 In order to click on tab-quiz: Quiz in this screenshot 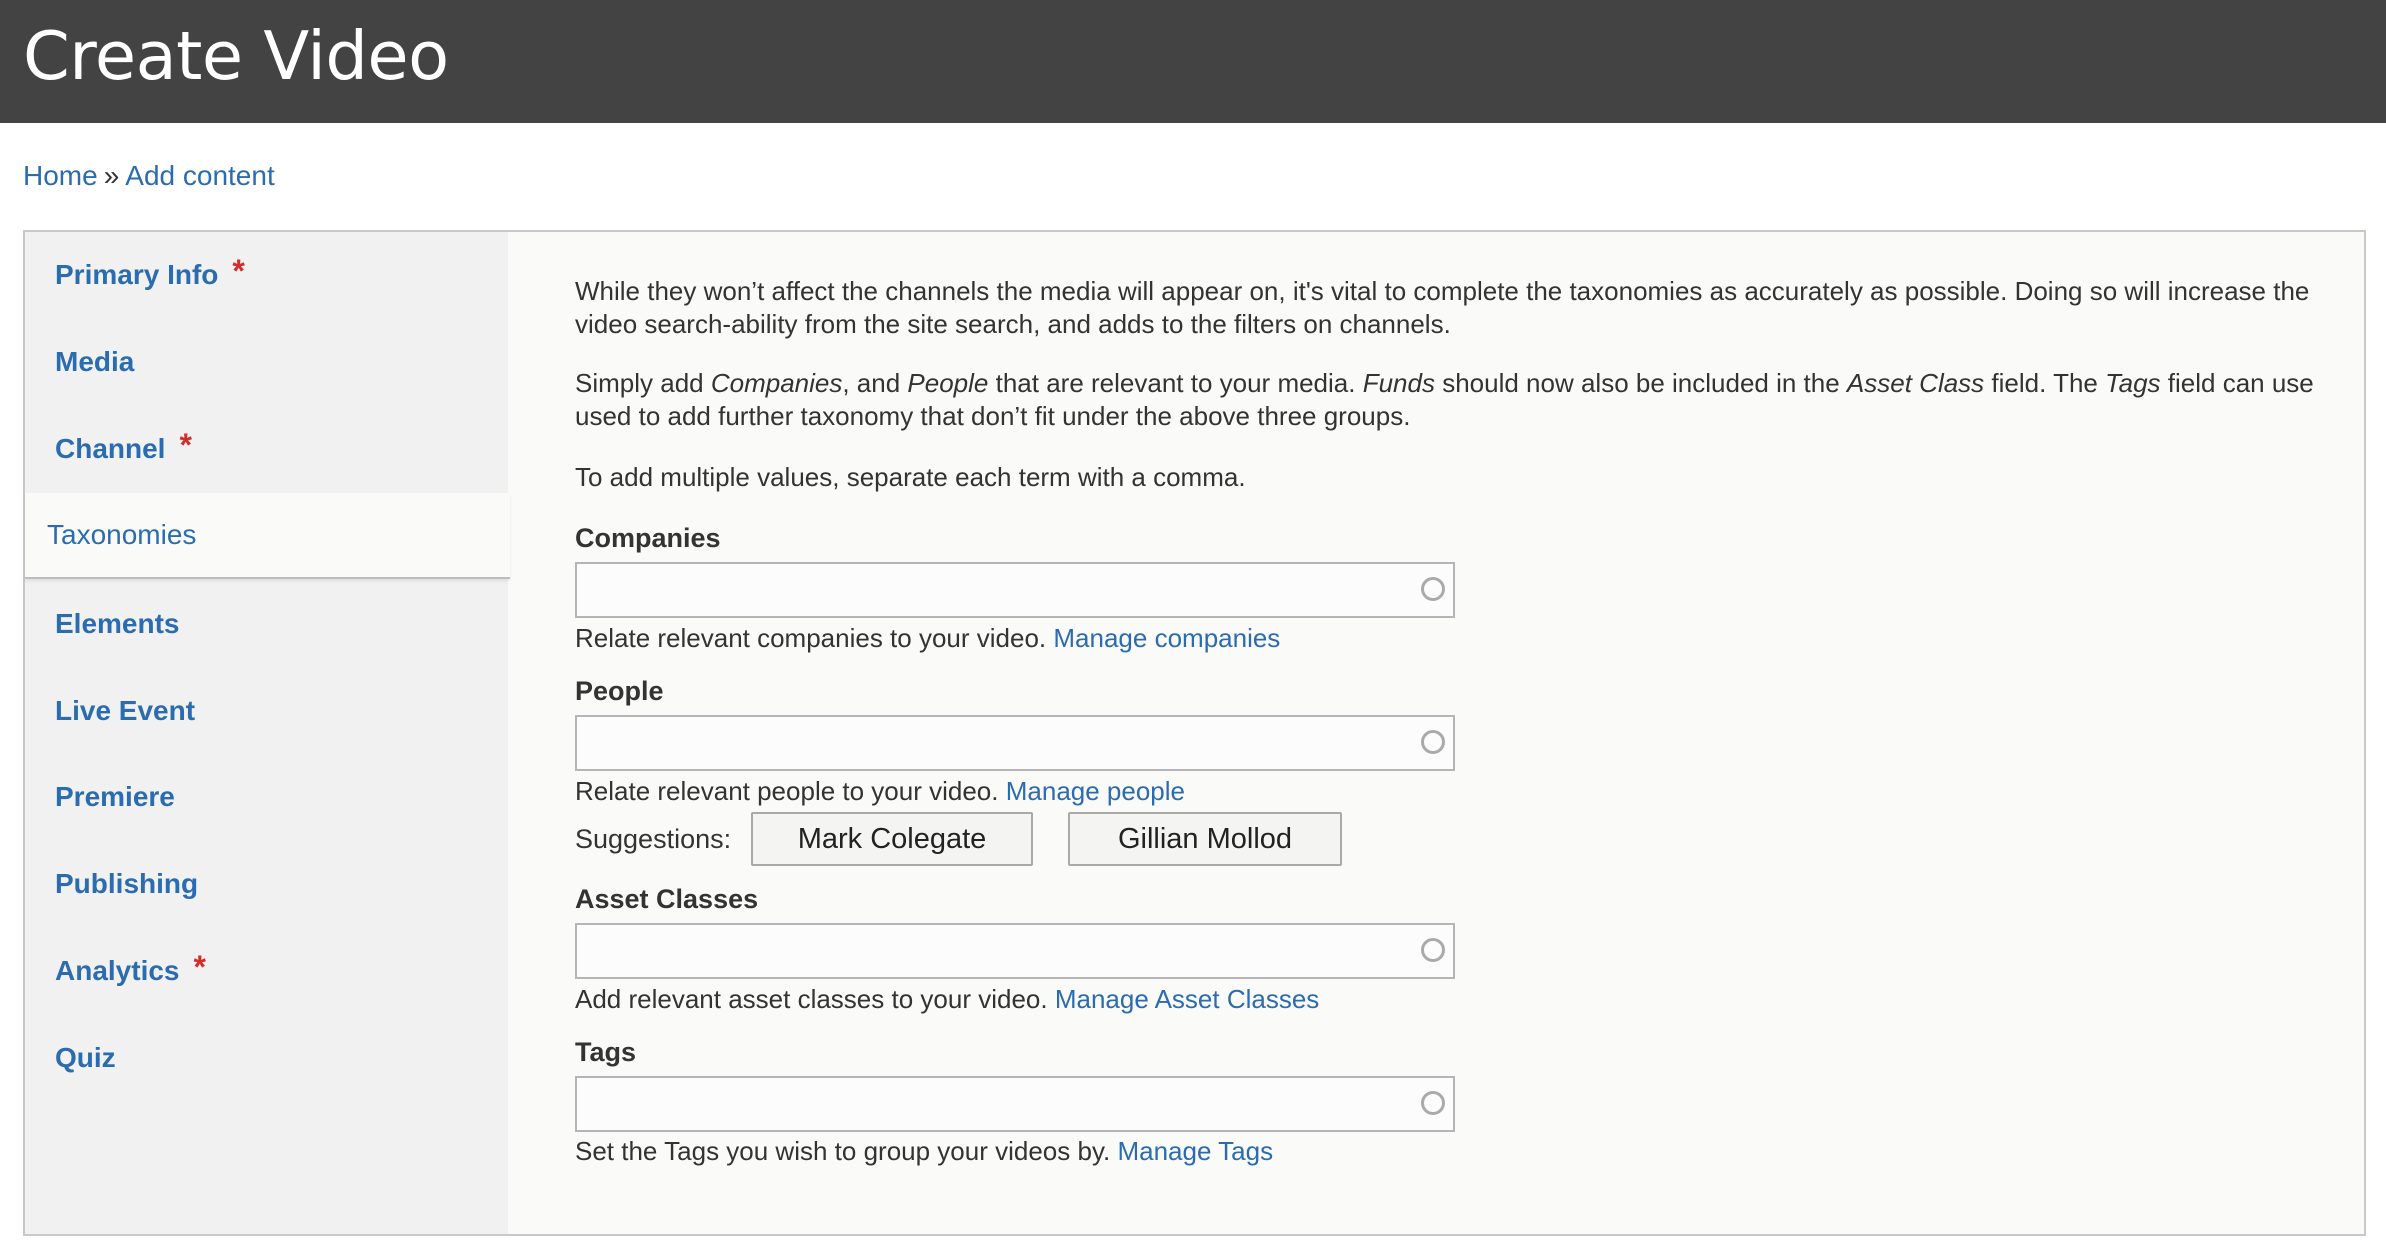, I will do `click(266, 1058)`.